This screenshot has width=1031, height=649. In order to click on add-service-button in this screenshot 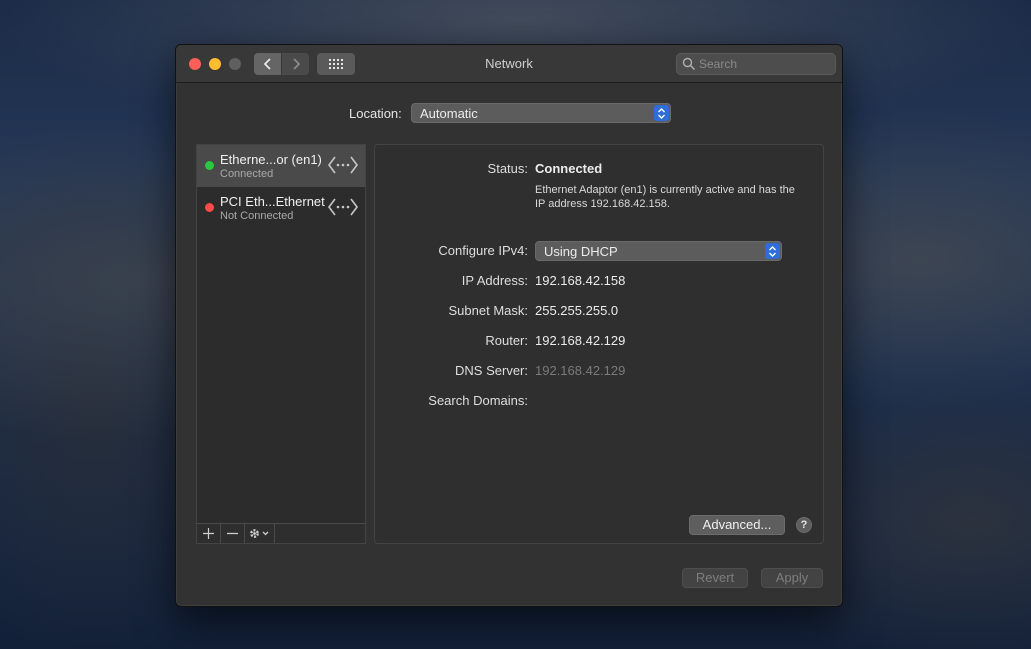, I will do `click(209, 533)`.